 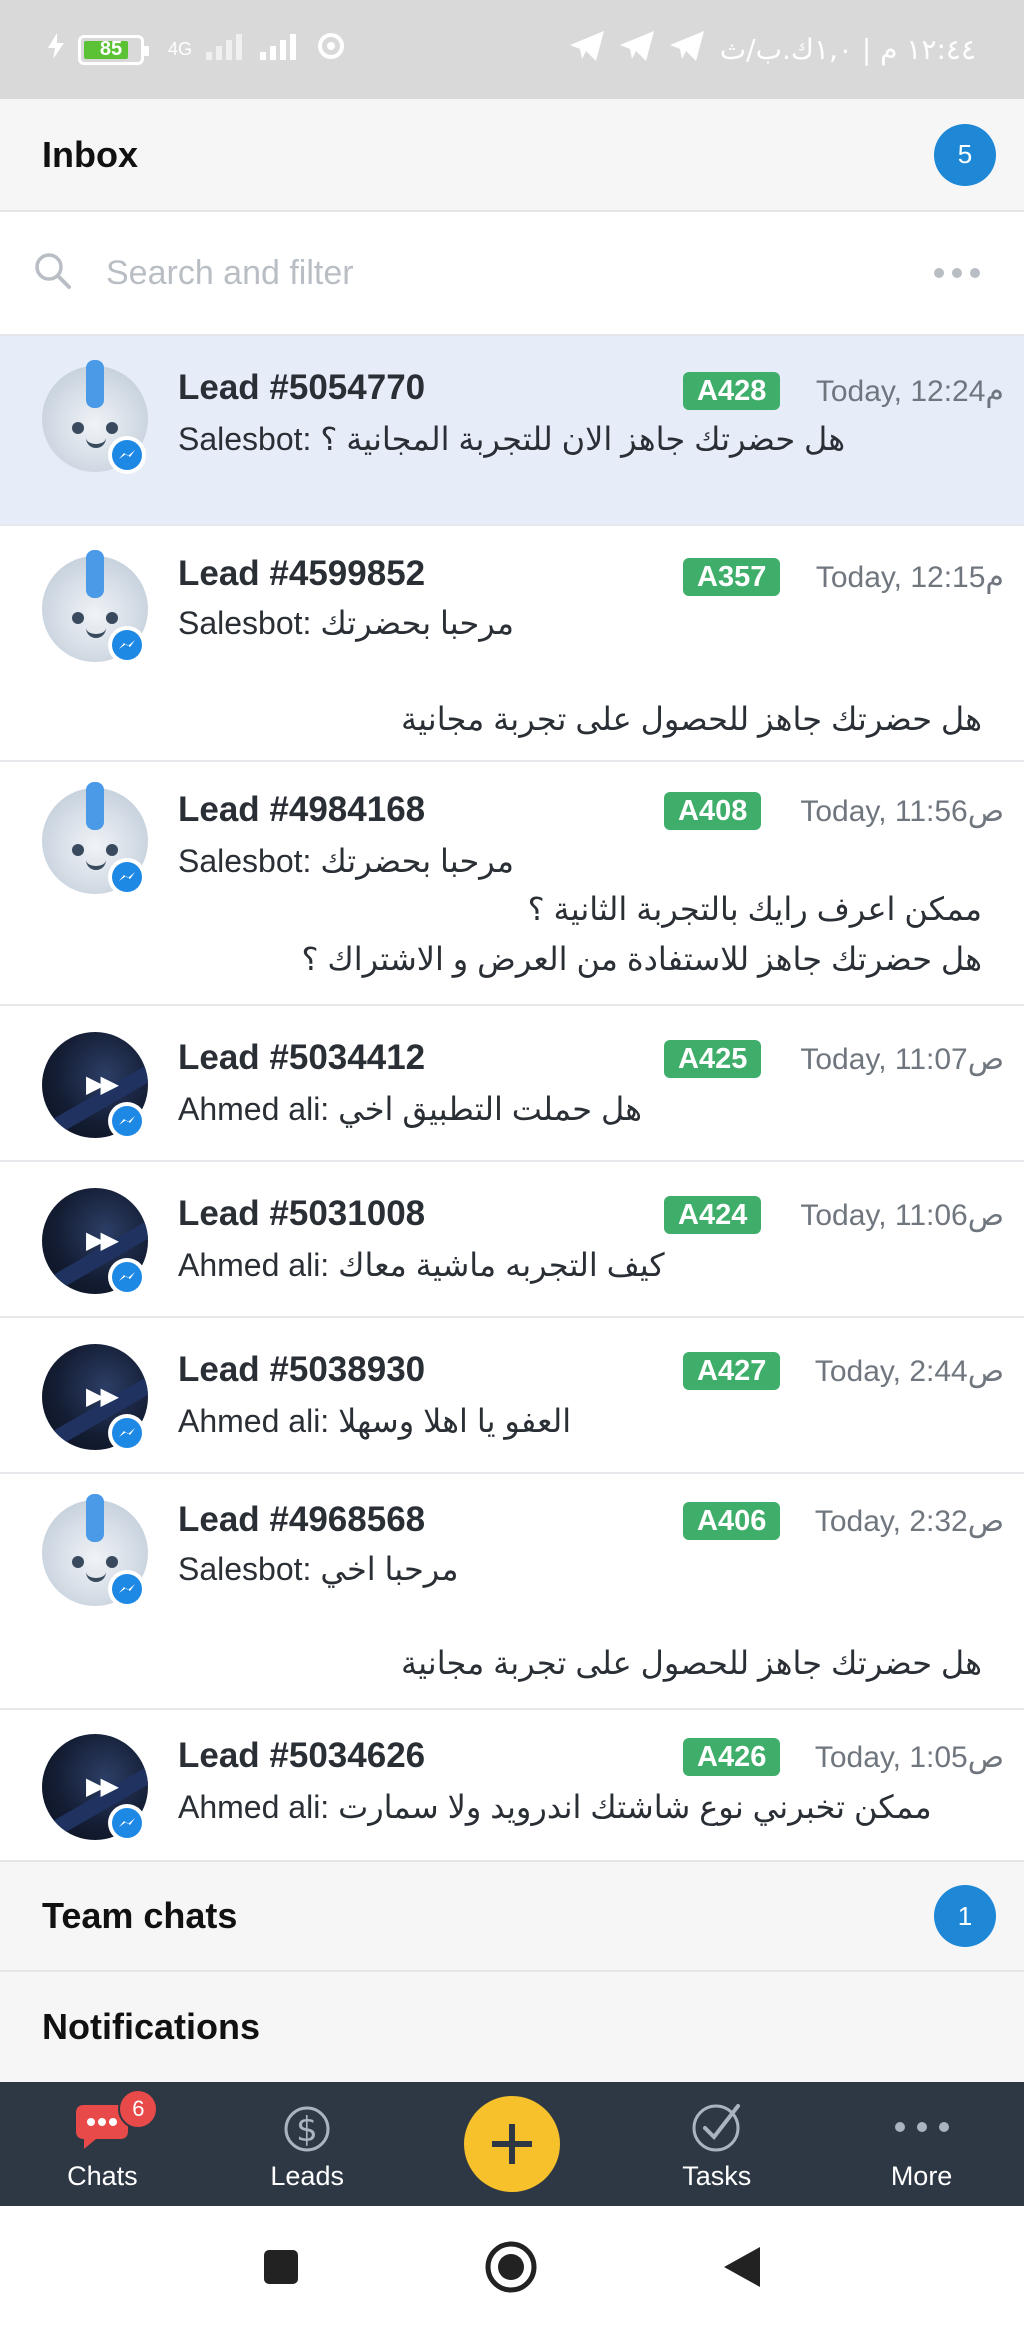 I want to click on inbox-title: Inbox, so click(x=90, y=154).